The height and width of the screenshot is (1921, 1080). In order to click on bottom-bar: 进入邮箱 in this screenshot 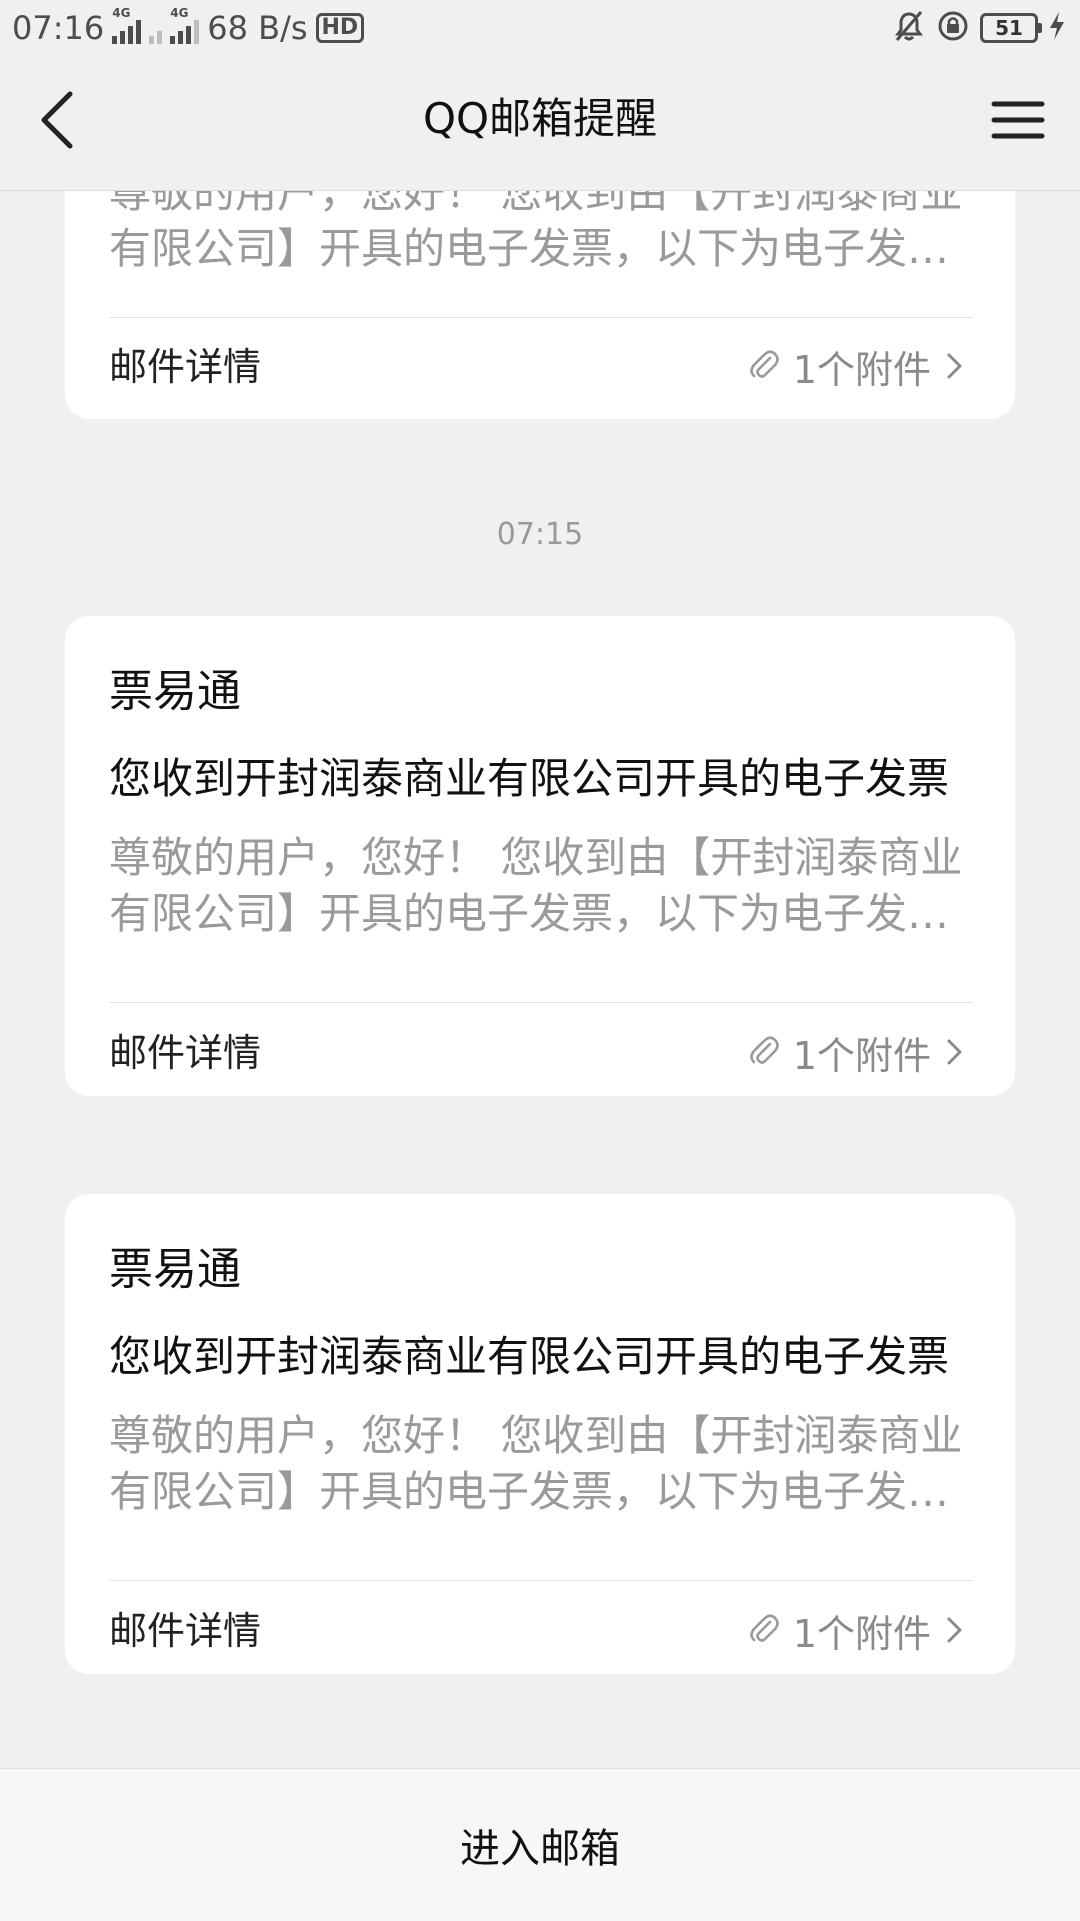, I will do `click(540, 1844)`.